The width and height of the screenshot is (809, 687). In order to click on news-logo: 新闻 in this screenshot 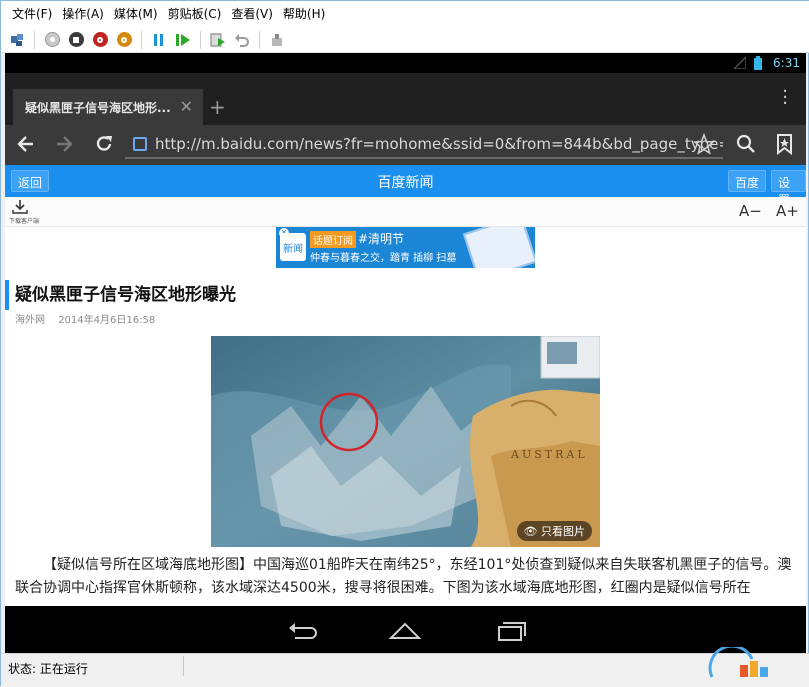, I will do `click(293, 247)`.